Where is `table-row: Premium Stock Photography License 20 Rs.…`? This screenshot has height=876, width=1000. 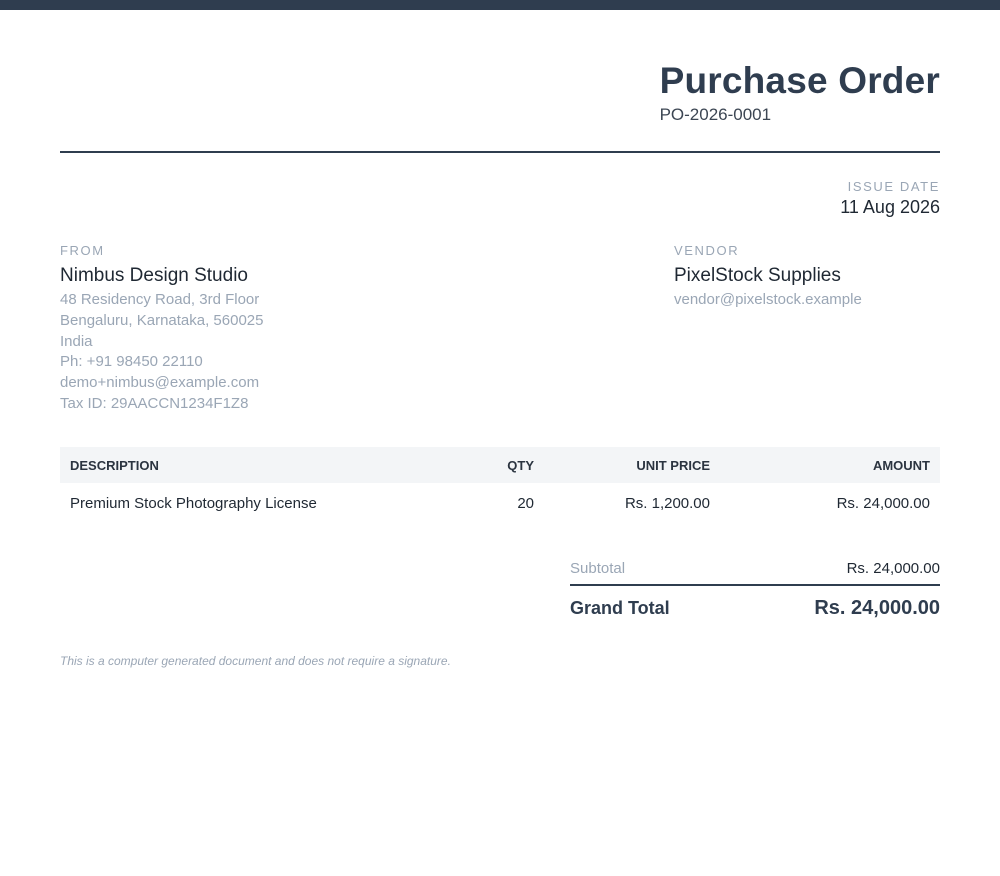 table-row: Premium Stock Photography License 20 Rs.… is located at coordinates (500, 503).